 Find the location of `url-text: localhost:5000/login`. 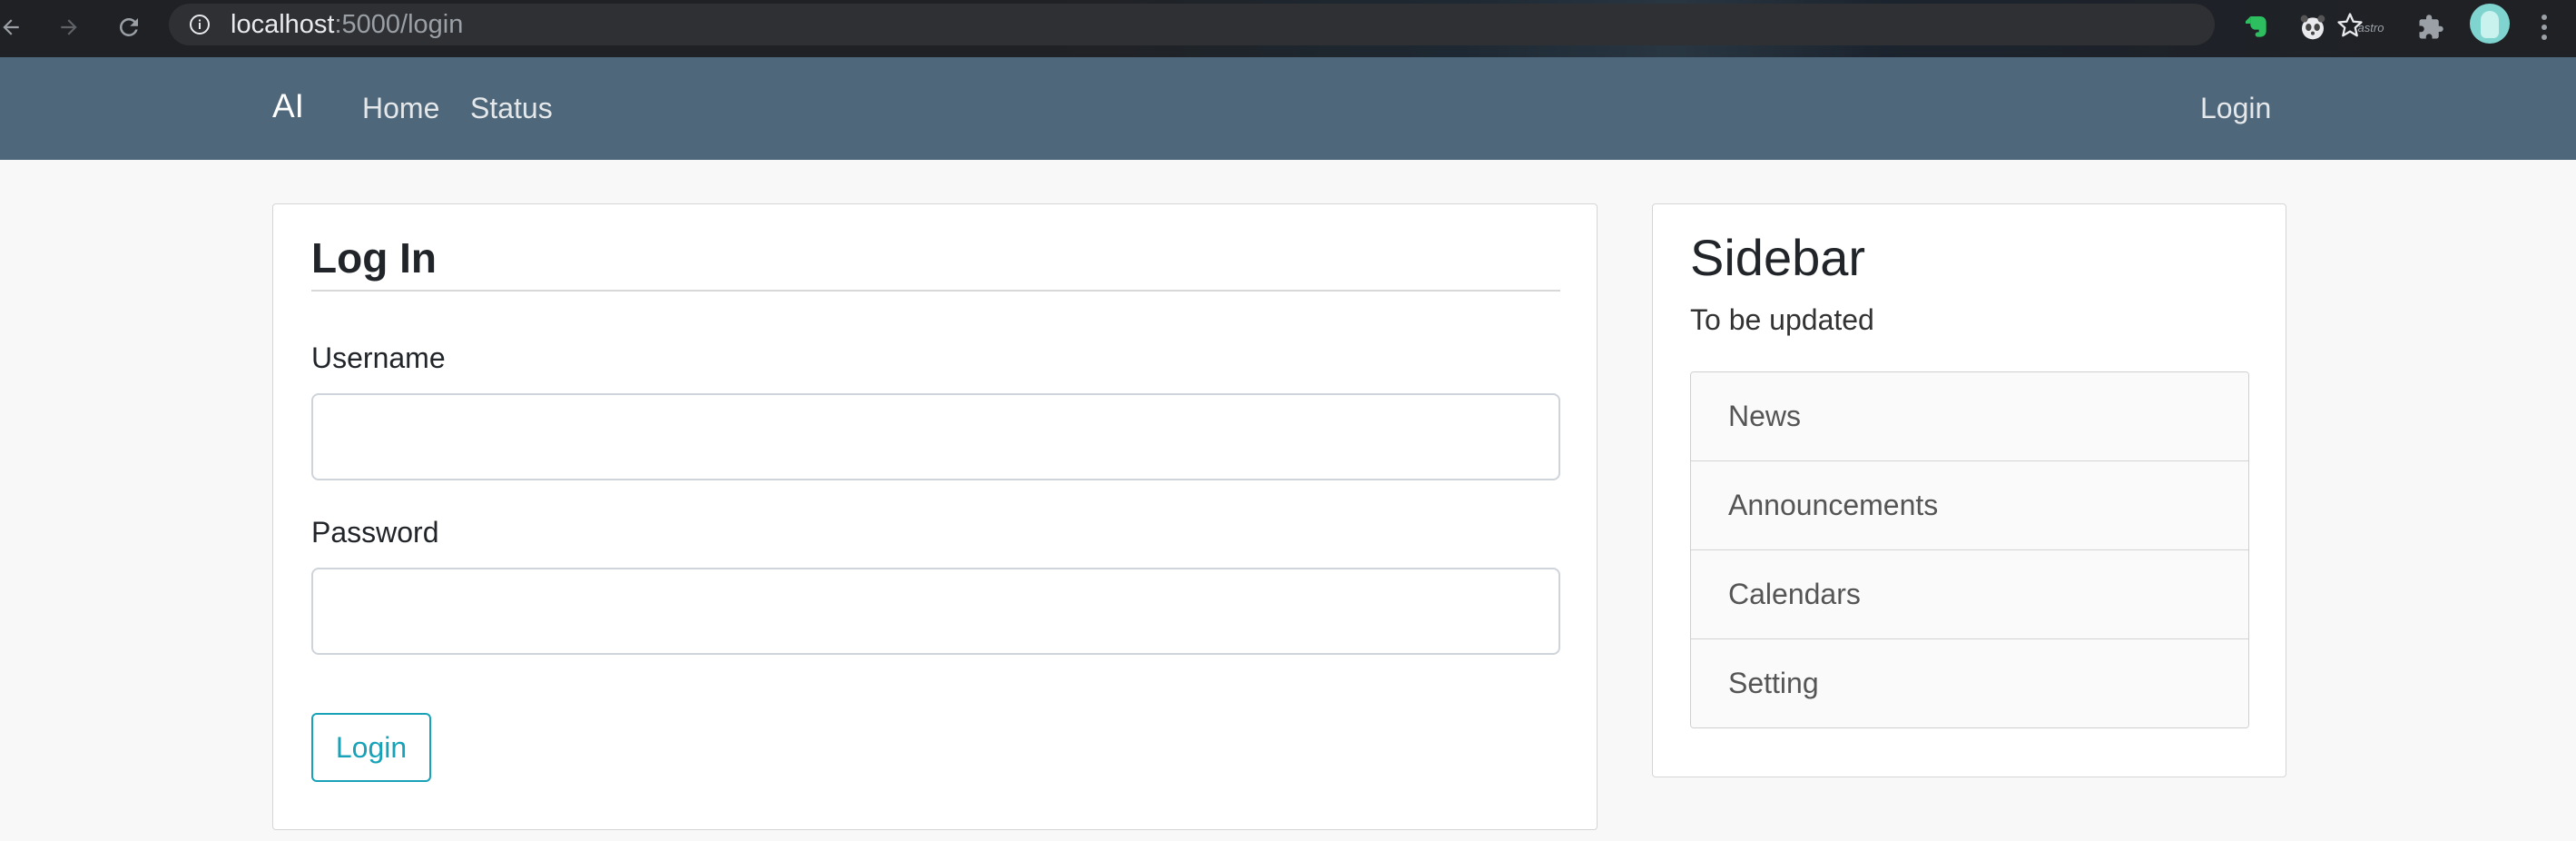

url-text: localhost:5000/login is located at coordinates (347, 25).